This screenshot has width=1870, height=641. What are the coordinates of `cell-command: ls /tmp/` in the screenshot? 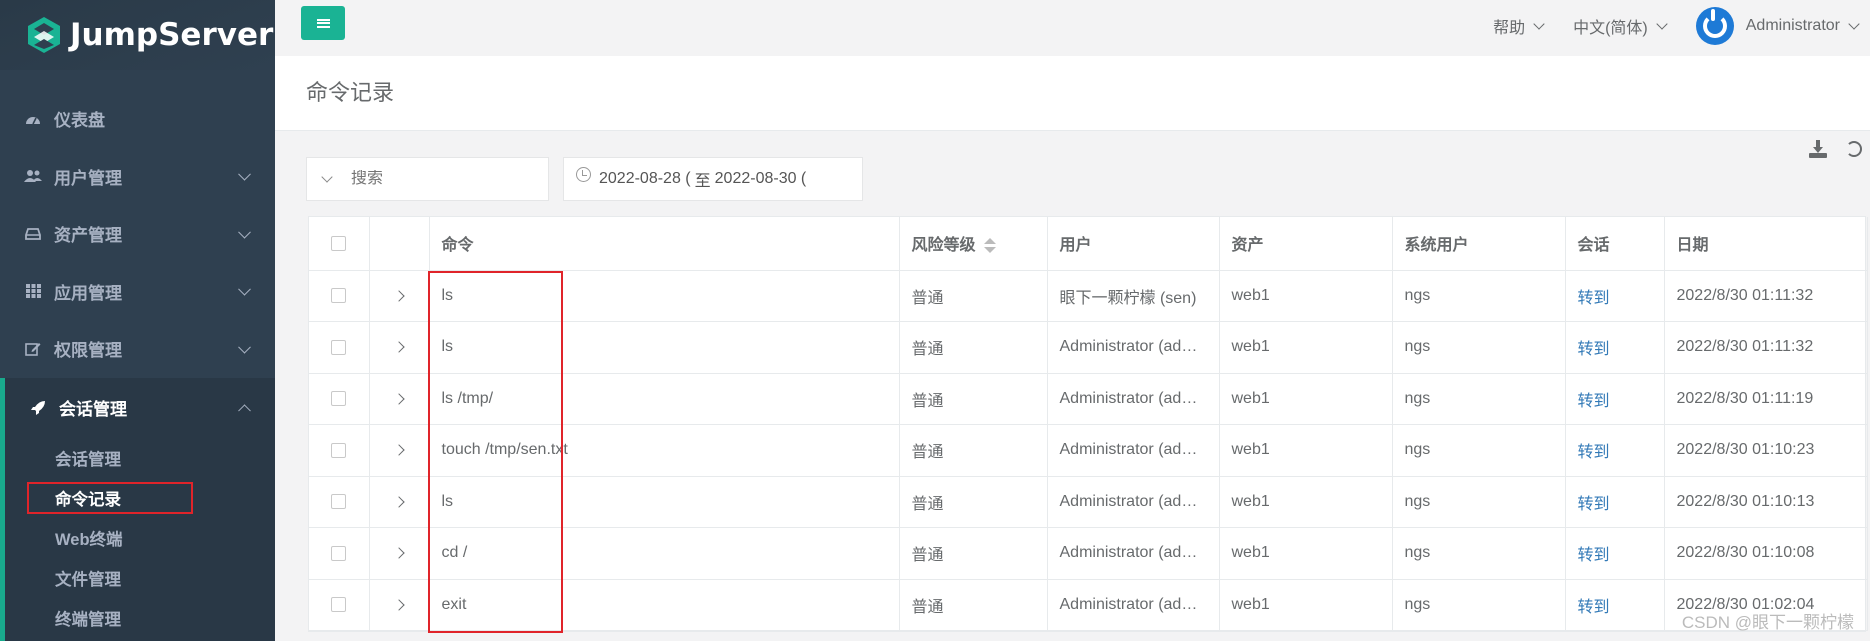 It's located at (664, 399).